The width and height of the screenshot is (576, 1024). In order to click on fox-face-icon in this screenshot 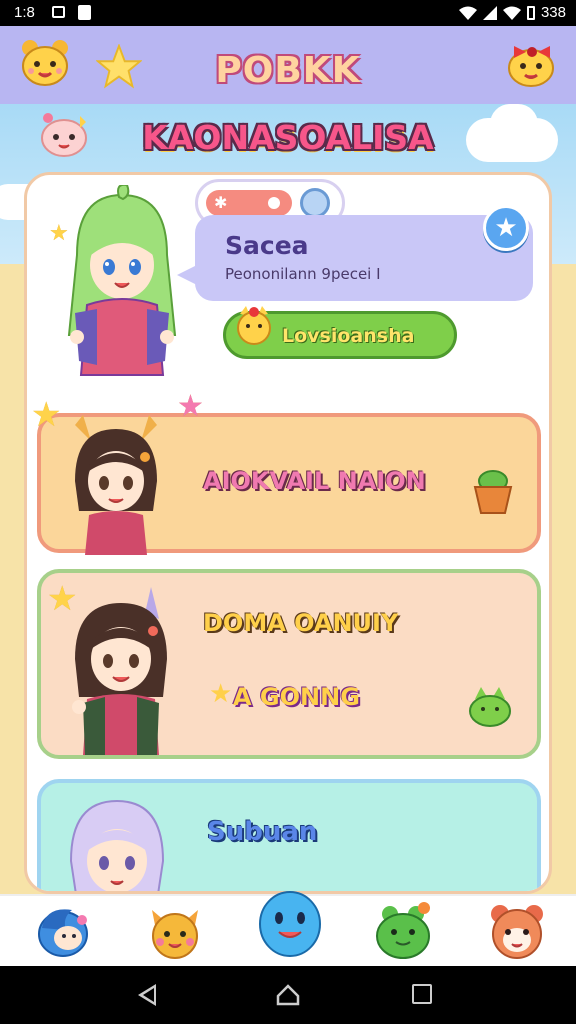, I will do `click(175, 931)`.